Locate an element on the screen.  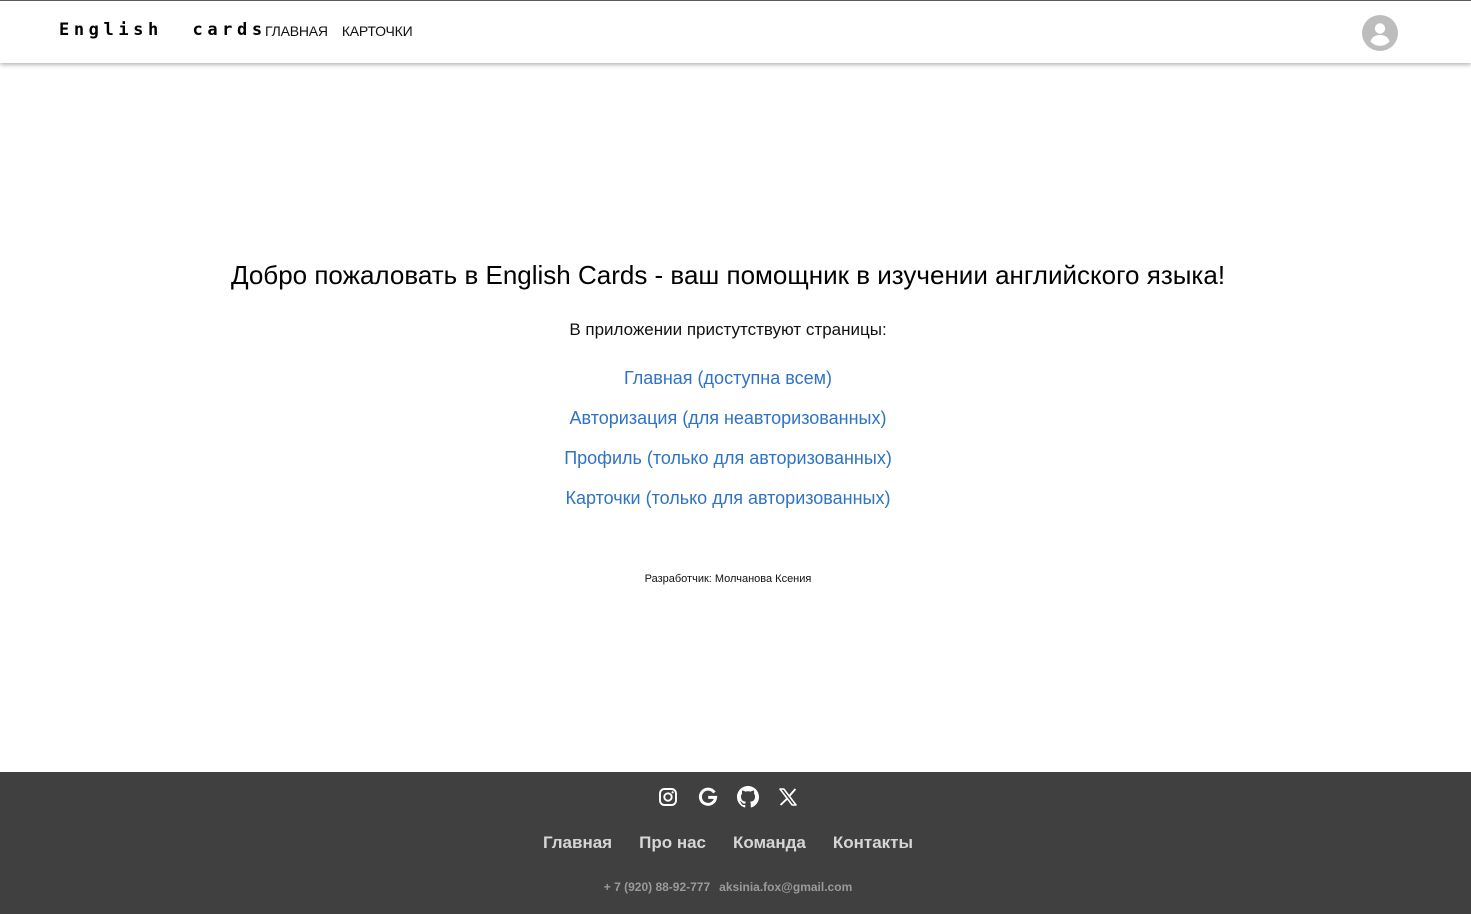
list-item: Профиль (только для авторизованных) is located at coordinates (728, 468).